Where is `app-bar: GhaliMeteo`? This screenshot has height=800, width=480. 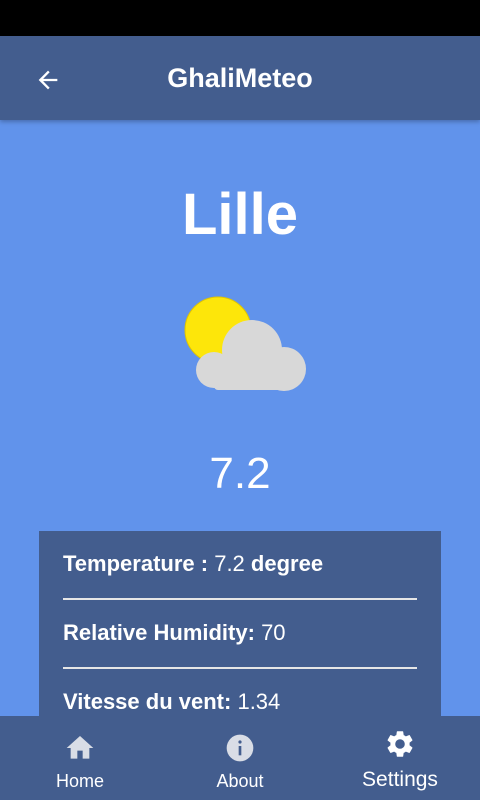
app-bar: GhaliMeteo is located at coordinates (240, 78).